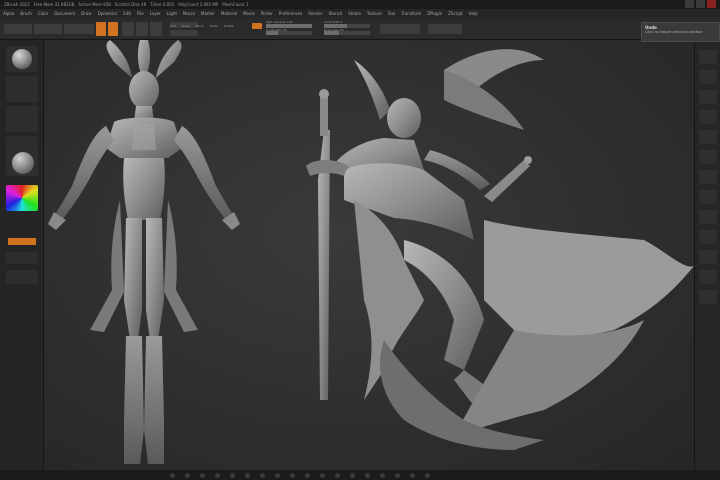 This screenshot has width=720, height=480. Describe the element at coordinates (411, 13) in the screenshot. I see `menu-item-transform: Transform` at that location.